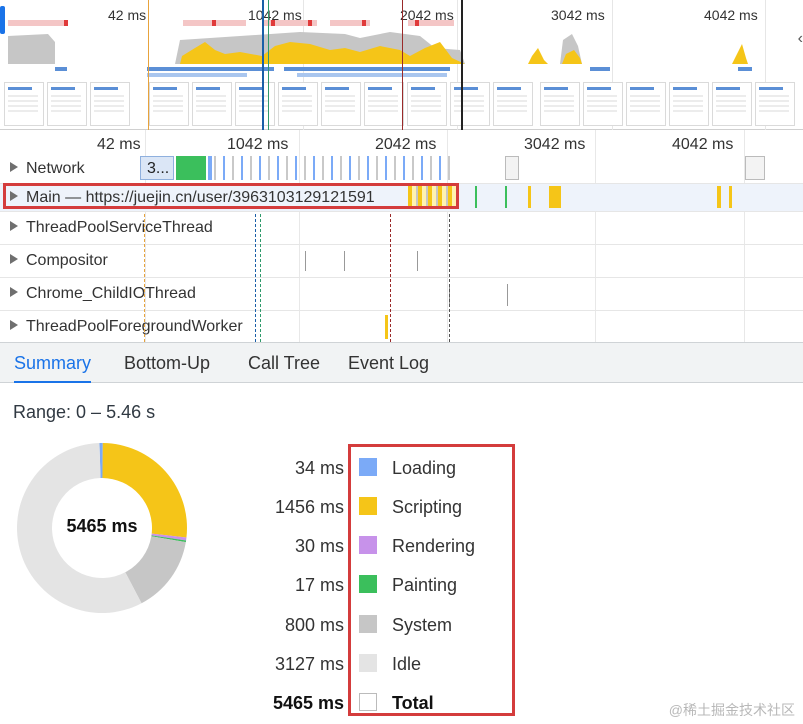  I want to click on main-track-highlight, so click(231, 196).